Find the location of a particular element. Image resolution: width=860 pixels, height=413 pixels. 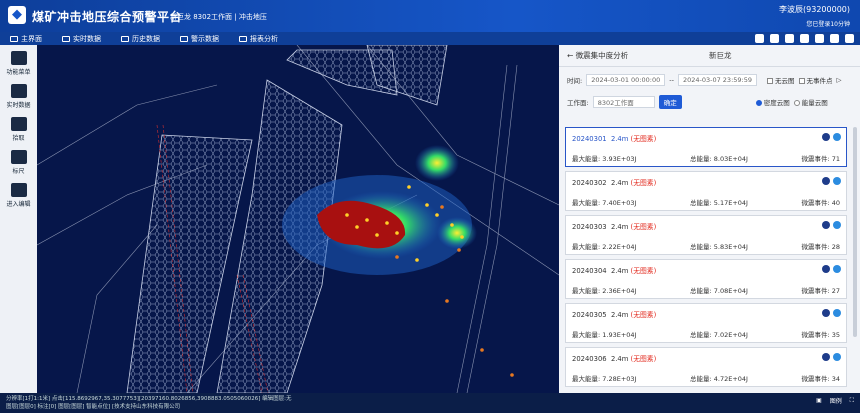

pick-button: 拾取 is located at coordinates (18, 129).